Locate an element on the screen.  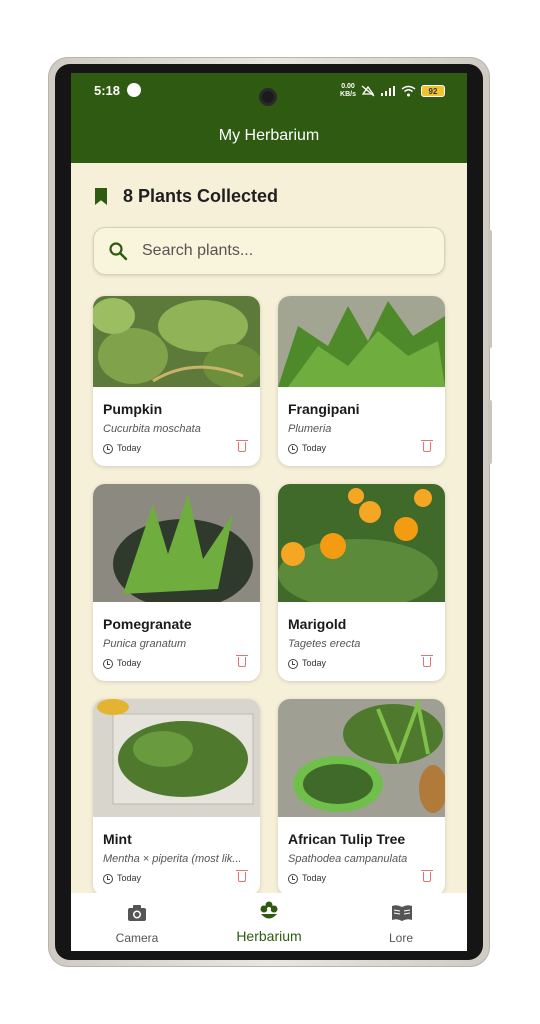
collection-summary: 8 Plants Collected is located at coordinates (186, 196).